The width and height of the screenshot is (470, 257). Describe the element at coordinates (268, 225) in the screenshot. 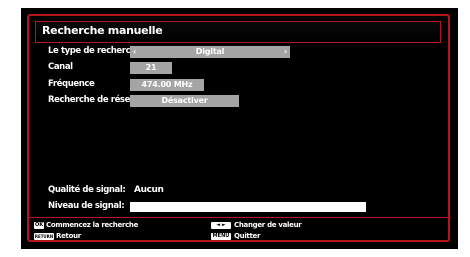

I see `arrows-hint: Changer de valeur` at that location.